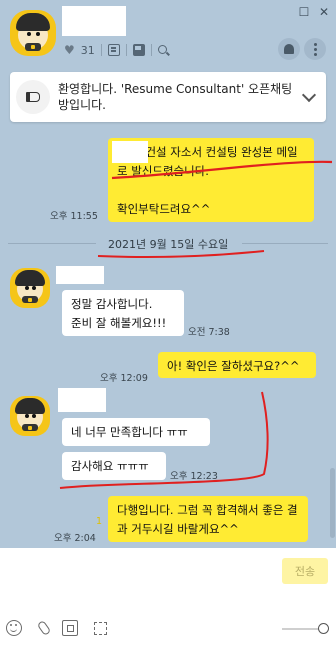 This screenshot has width=336, height=645. What do you see at coordinates (175, 97) in the screenshot?
I see `notice-text: 환영합니다. 'Resume Consultant' 오픈채팅방입니다.` at bounding box center [175, 97].